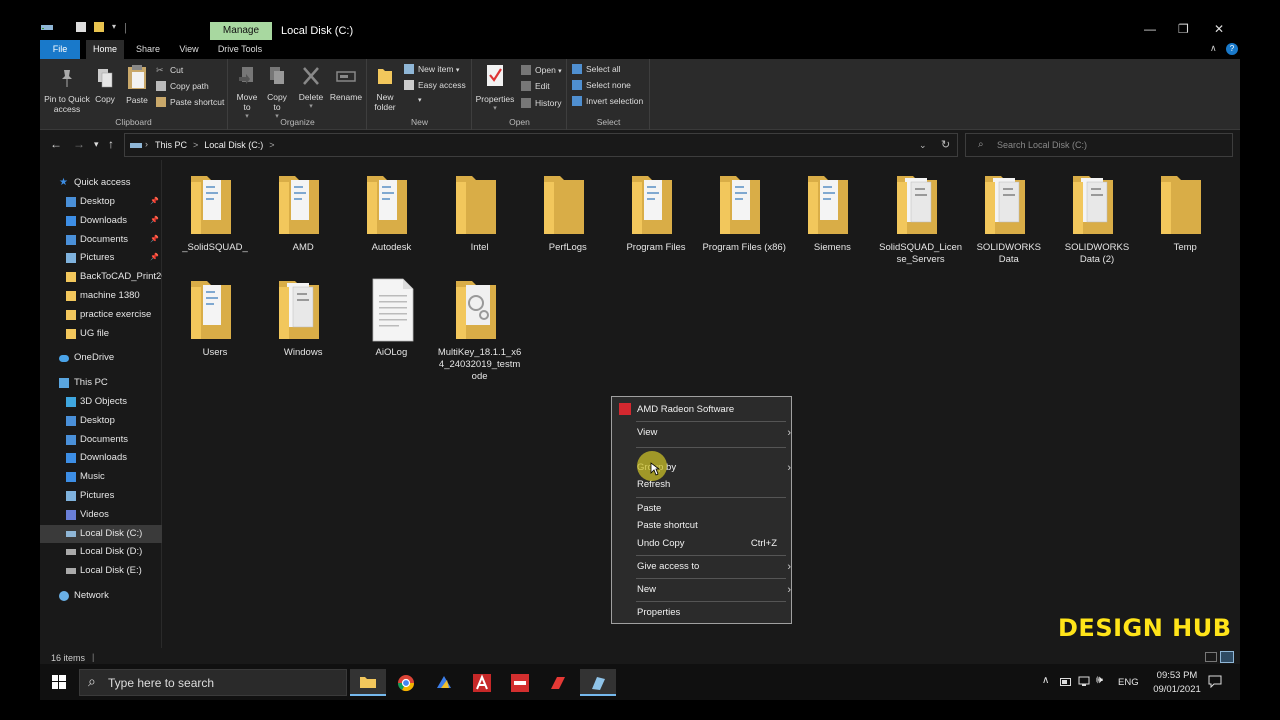 The width and height of the screenshot is (1280, 720). I want to click on minimize-button: —, so click(1150, 29).